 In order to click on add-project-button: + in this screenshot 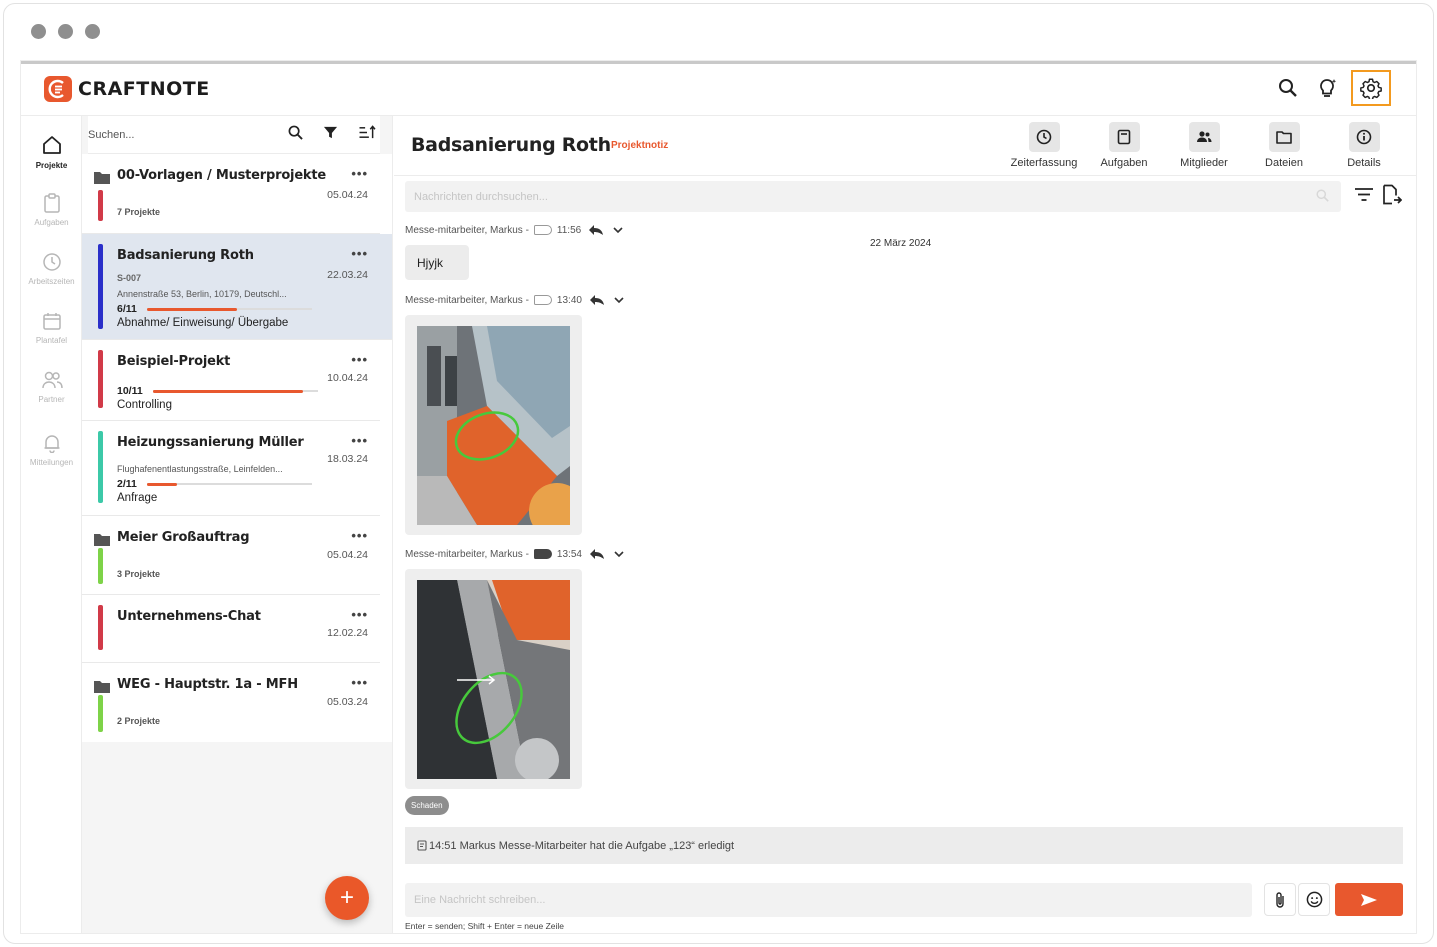, I will do `click(347, 898)`.